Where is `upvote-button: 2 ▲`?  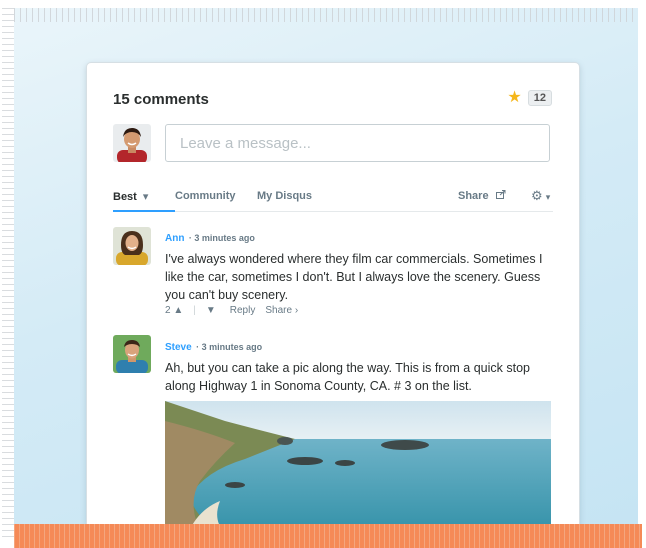
upvote-button: 2 ▲ is located at coordinates (174, 310).